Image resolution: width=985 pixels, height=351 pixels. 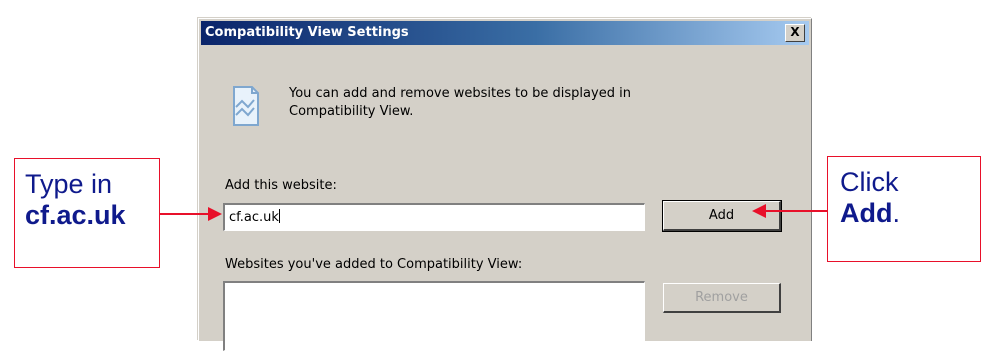 What do you see at coordinates (191, 214) in the screenshot?
I see `arrow-to-input` at bounding box center [191, 214].